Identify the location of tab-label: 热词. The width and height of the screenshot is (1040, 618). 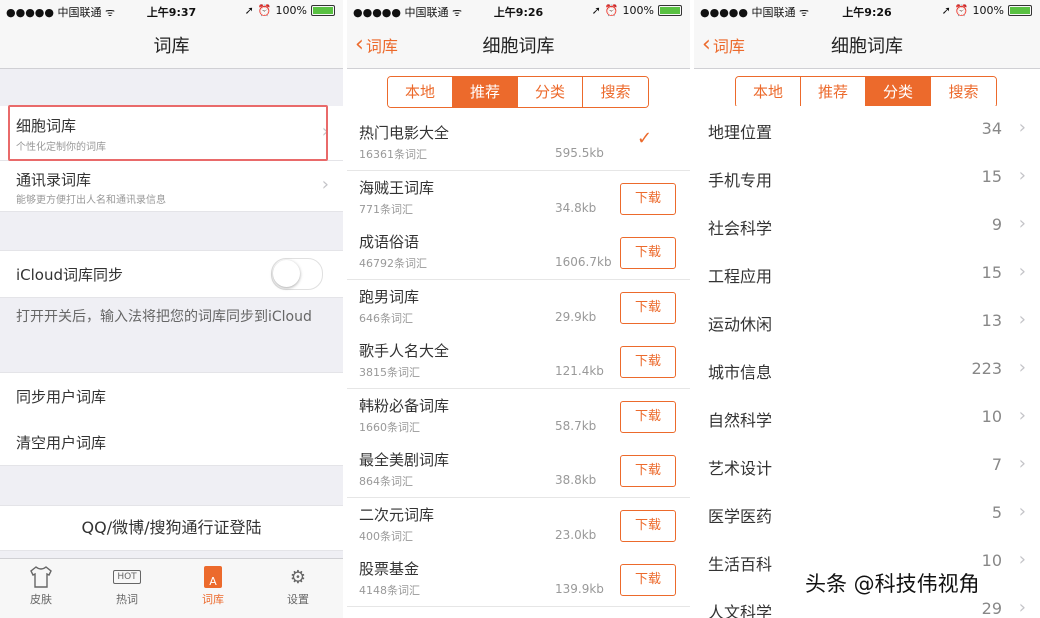
(127, 599).